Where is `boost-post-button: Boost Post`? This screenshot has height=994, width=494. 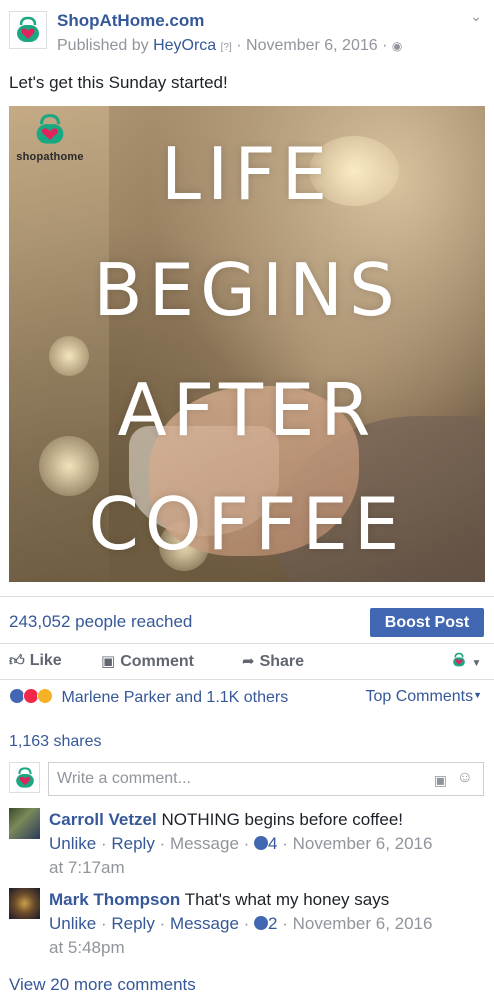
boost-post-button: Boost Post is located at coordinates (427, 622).